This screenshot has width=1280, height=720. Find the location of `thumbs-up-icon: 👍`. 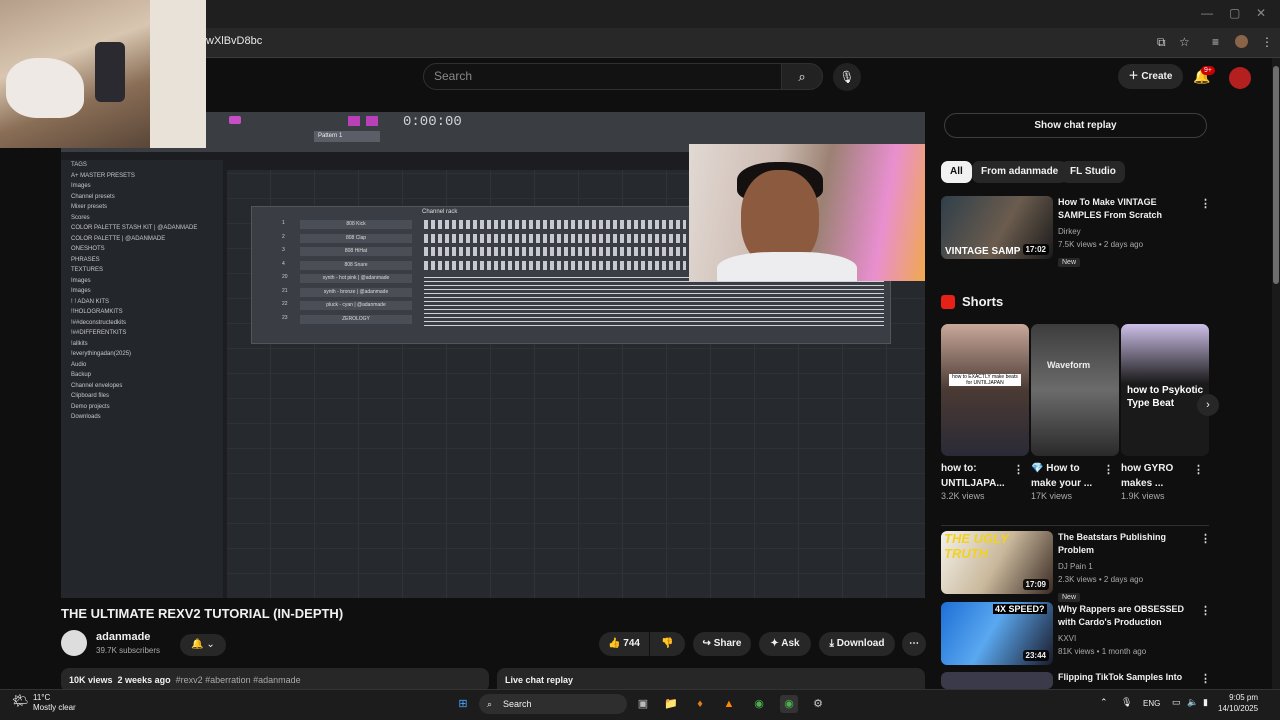

thumbs-up-icon: 👍 is located at coordinates (614, 643).